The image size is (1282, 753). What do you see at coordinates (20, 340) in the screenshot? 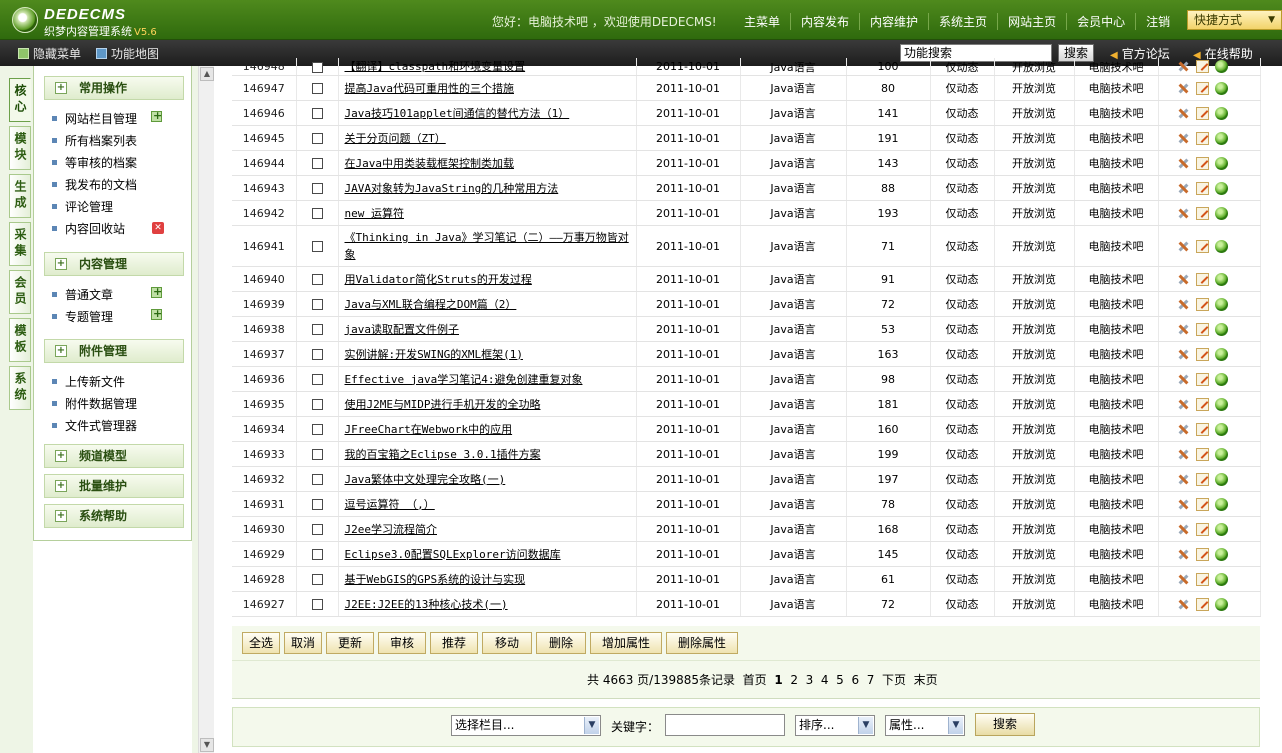
I see `tab-templates: 模板` at bounding box center [20, 340].